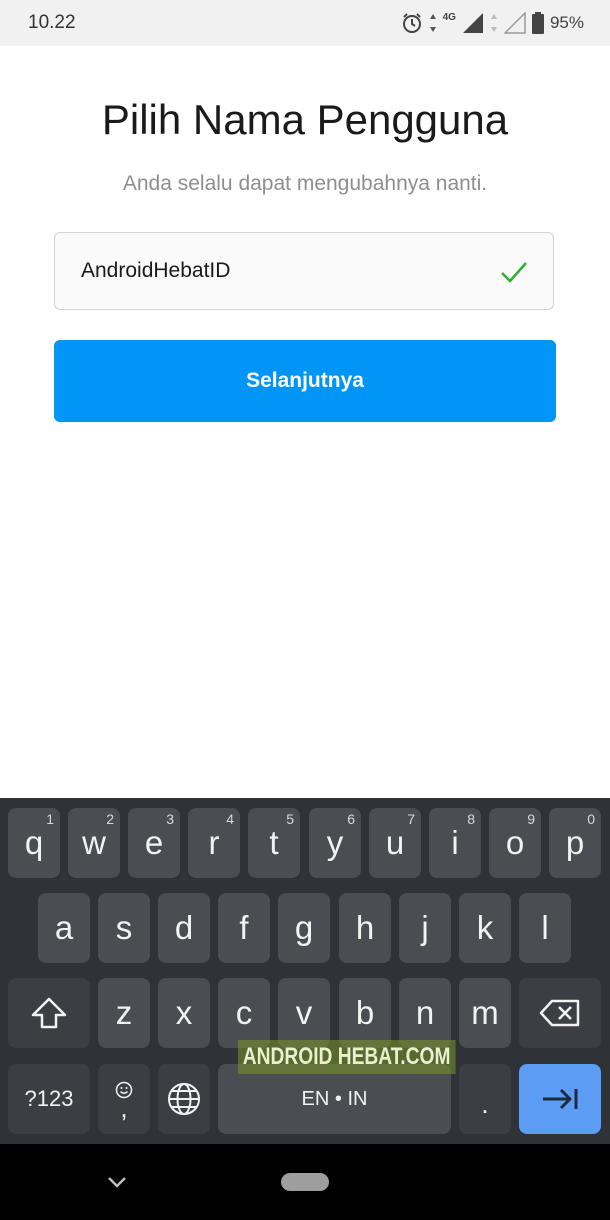  What do you see at coordinates (334, 1099) in the screenshot?
I see `space-key: EN • IN` at bounding box center [334, 1099].